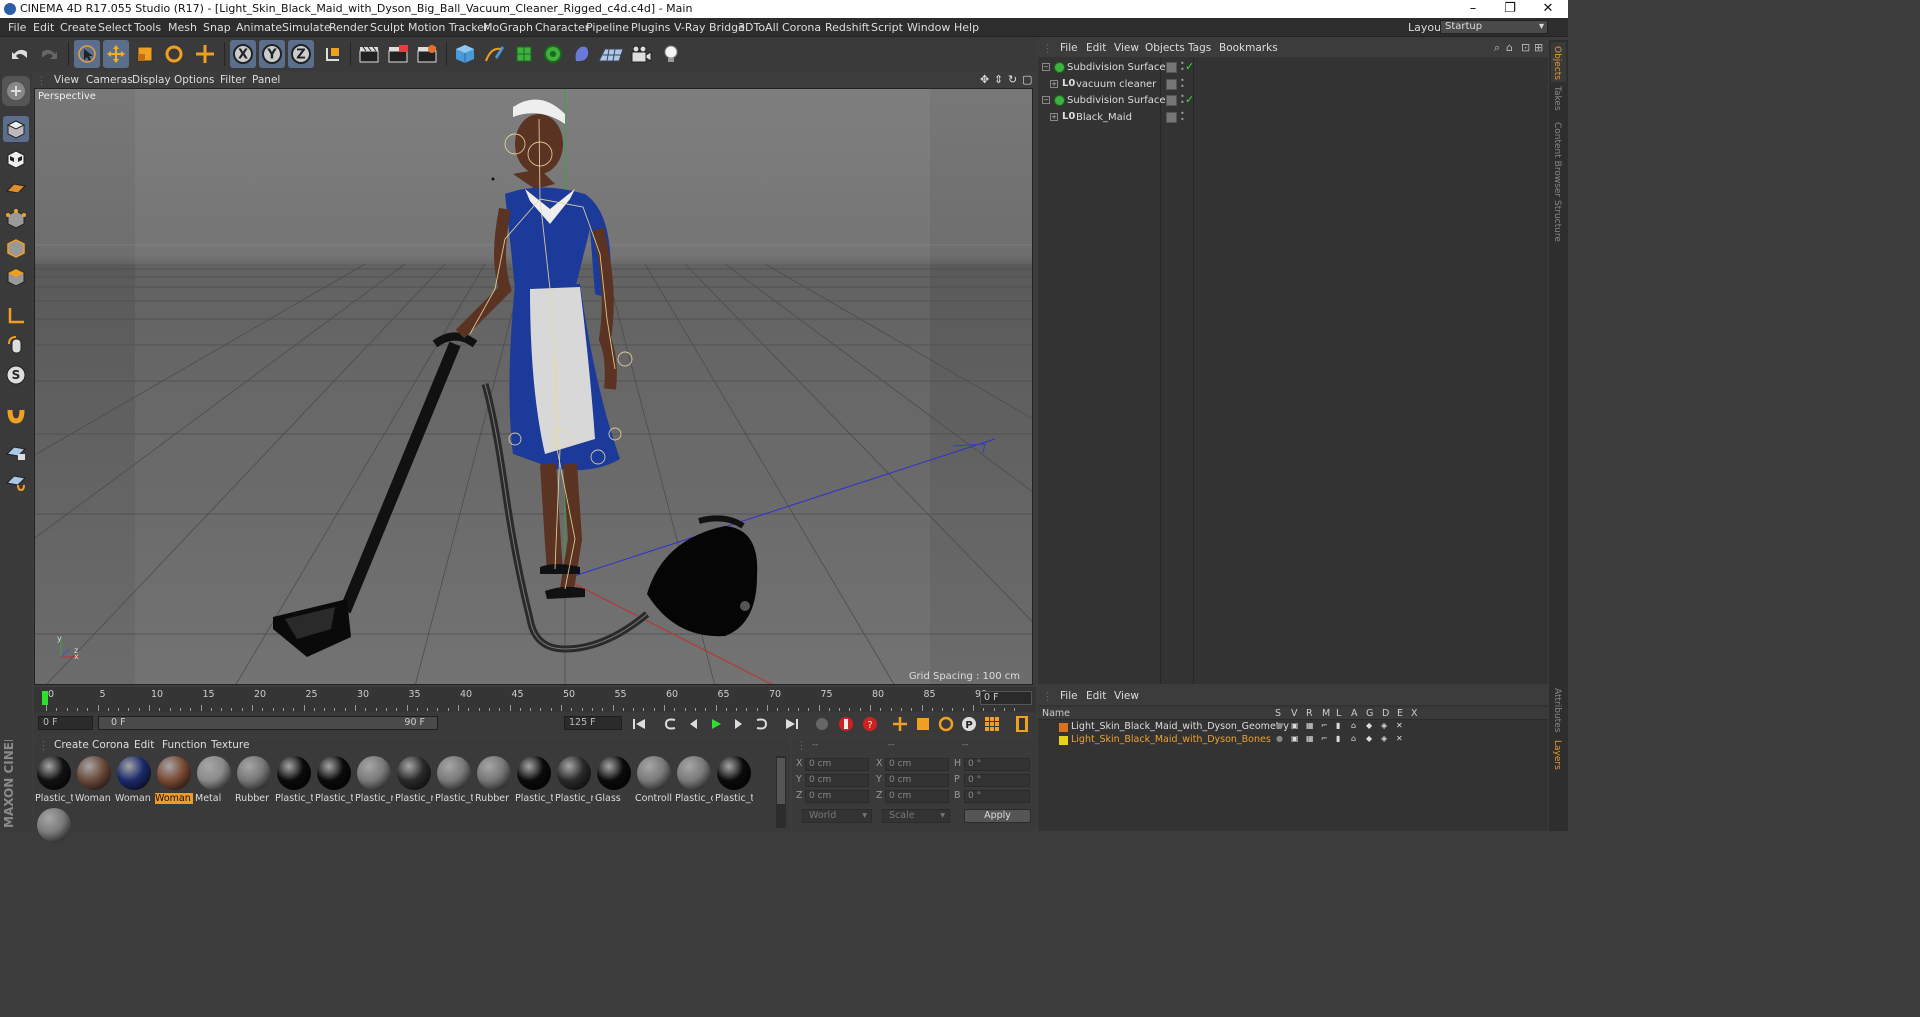 This screenshot has height=1017, width=1920. Describe the element at coordinates (837, 764) in the screenshot. I see `position-field: 0 cm` at that location.